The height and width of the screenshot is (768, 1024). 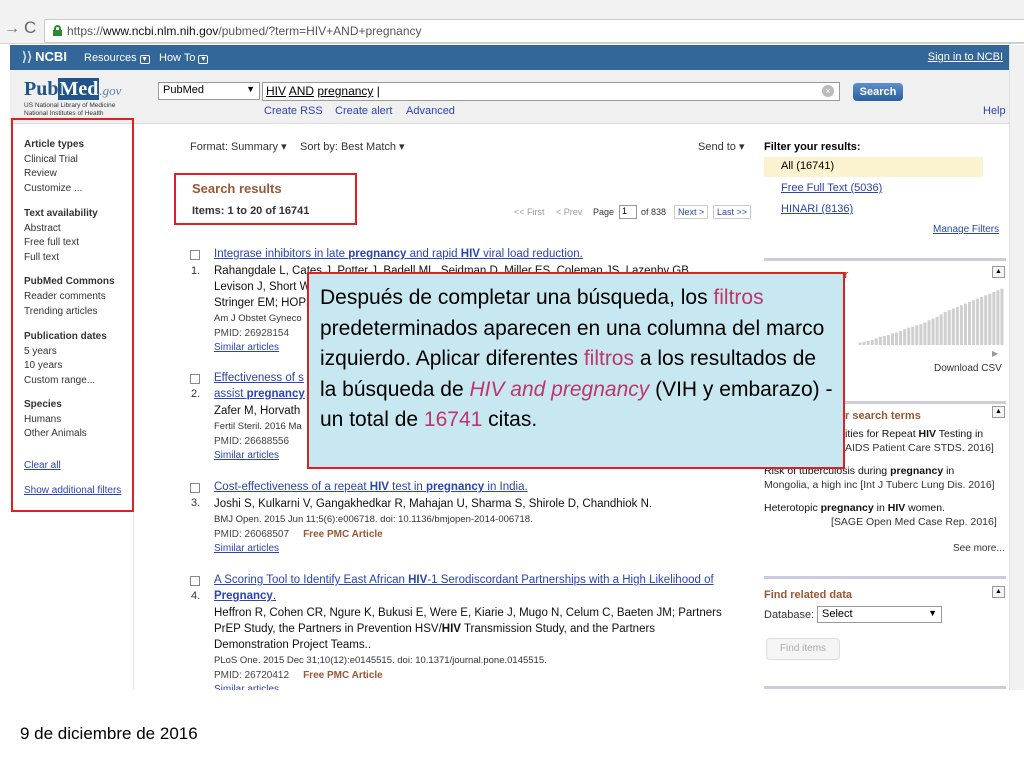 What do you see at coordinates (184, 58) in the screenshot?
I see `how-to-menu: How To ▼` at bounding box center [184, 58].